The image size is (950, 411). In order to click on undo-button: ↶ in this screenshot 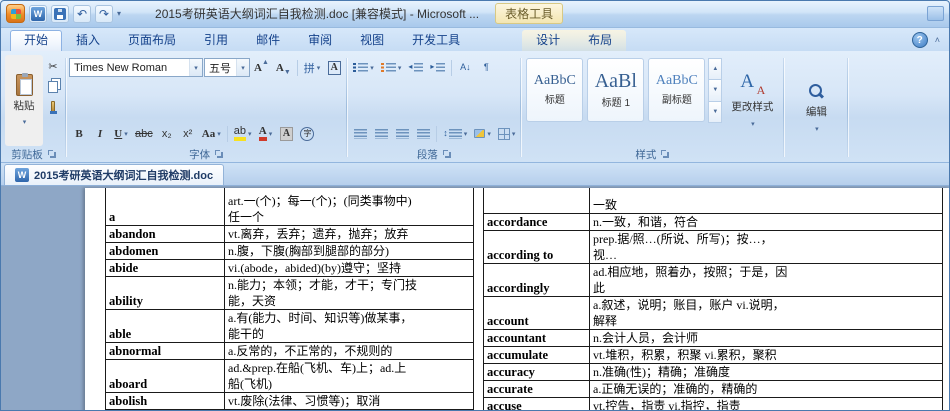, I will do `click(82, 13)`.